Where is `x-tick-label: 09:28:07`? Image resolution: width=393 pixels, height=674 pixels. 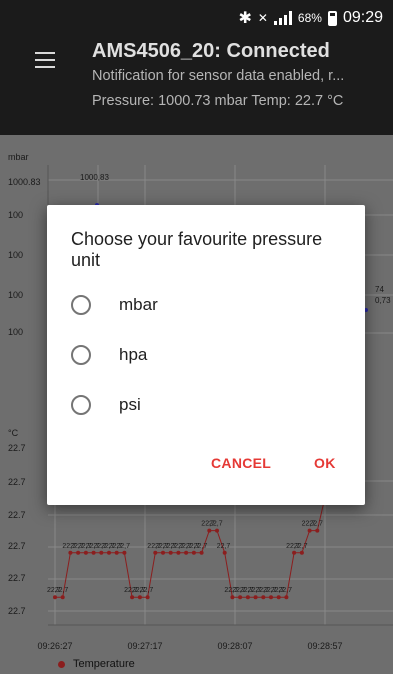
x-tick-label: 09:28:07 is located at coordinates (234, 646).